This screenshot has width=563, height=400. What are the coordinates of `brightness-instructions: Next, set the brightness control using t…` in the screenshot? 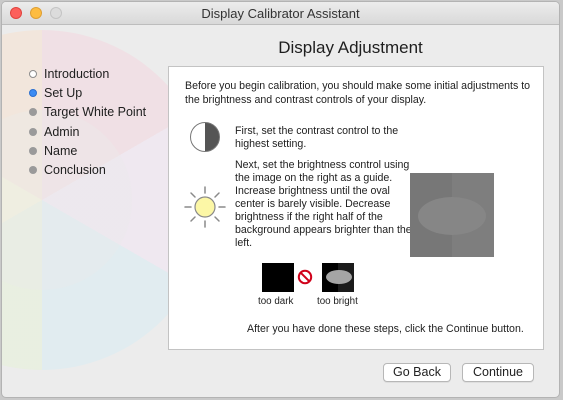 It's located at (323, 204).